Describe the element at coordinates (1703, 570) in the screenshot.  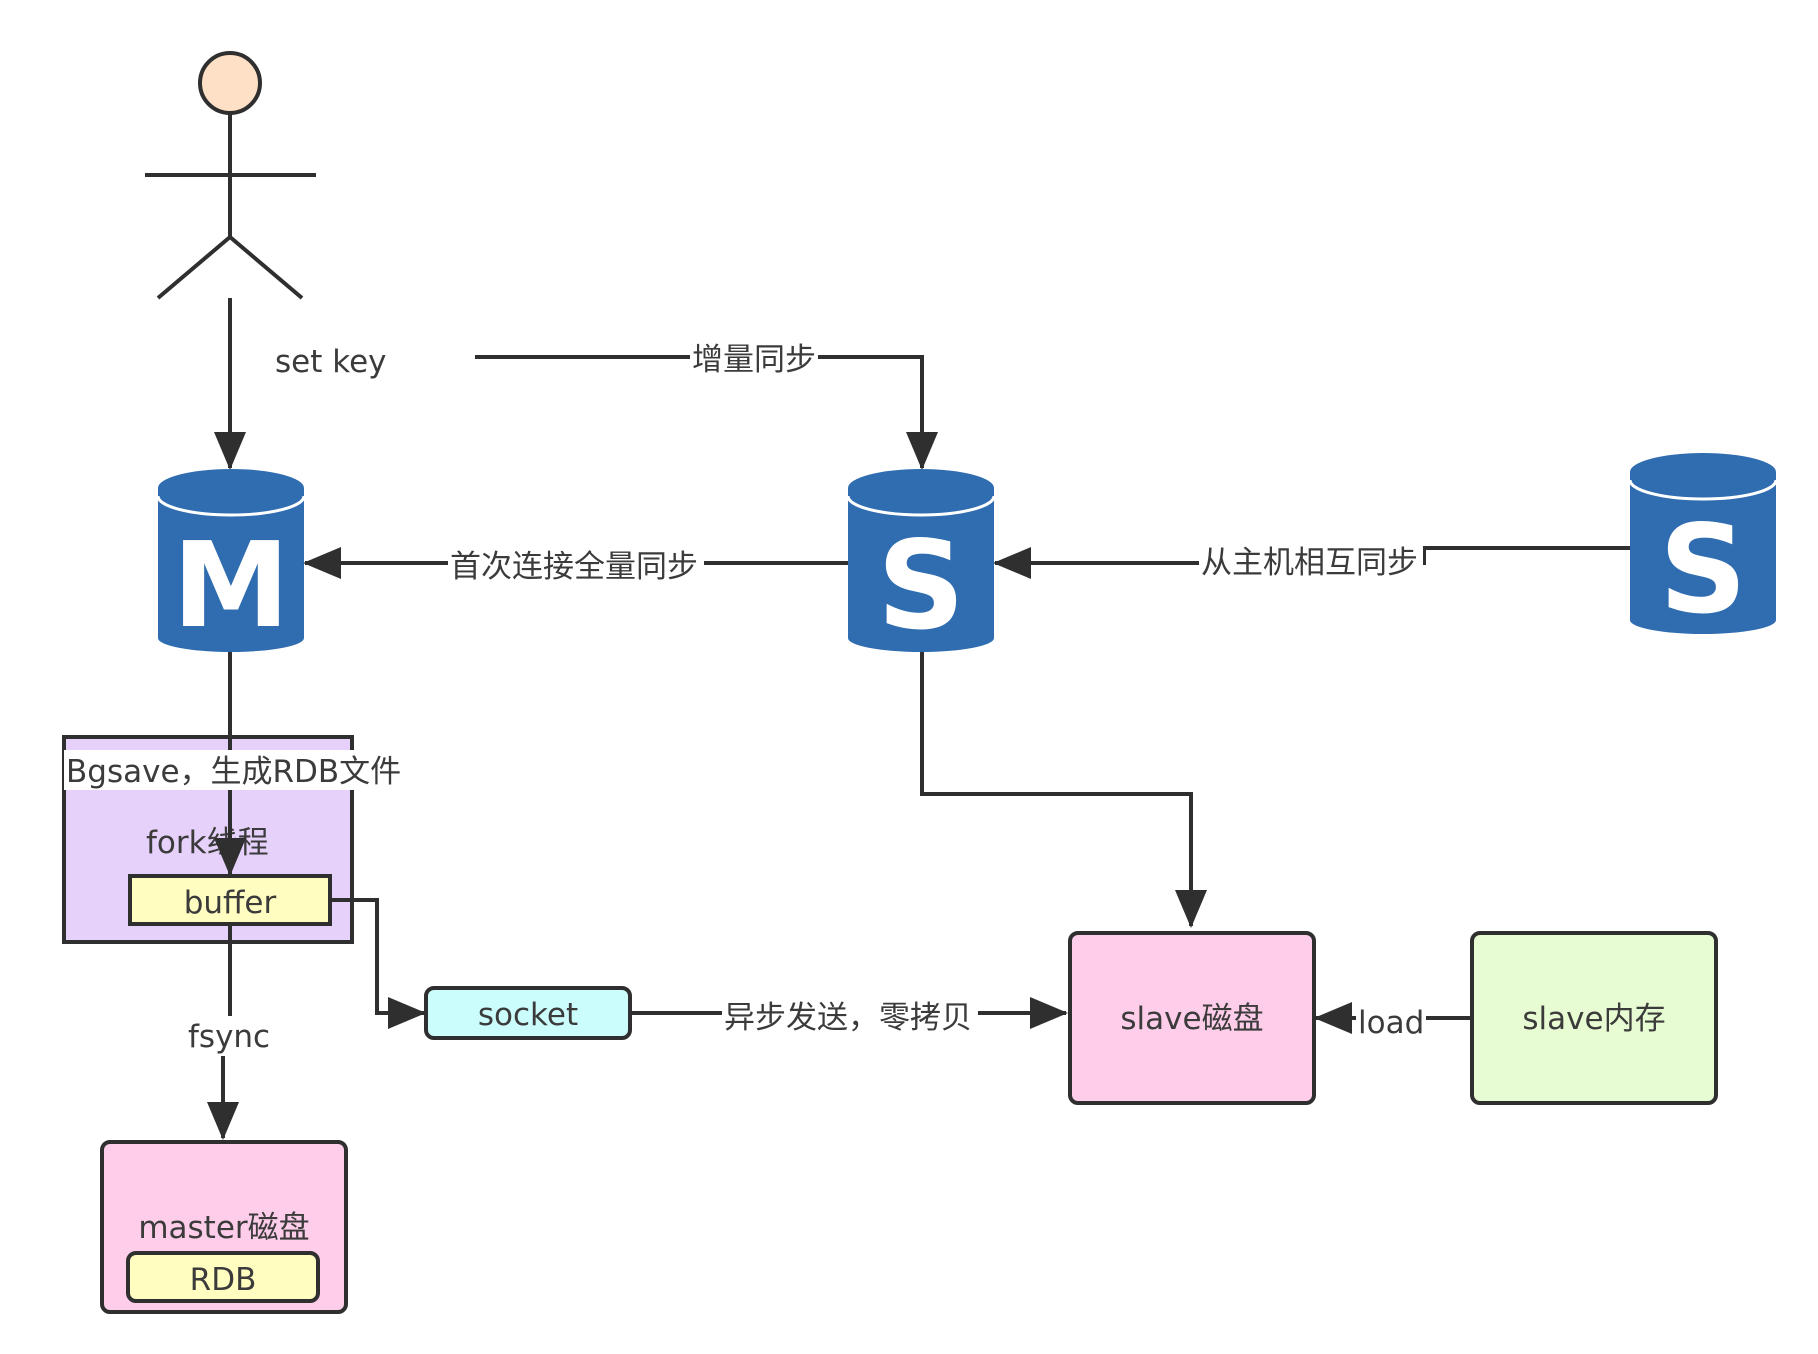
I see `slave2-letter: S` at that location.